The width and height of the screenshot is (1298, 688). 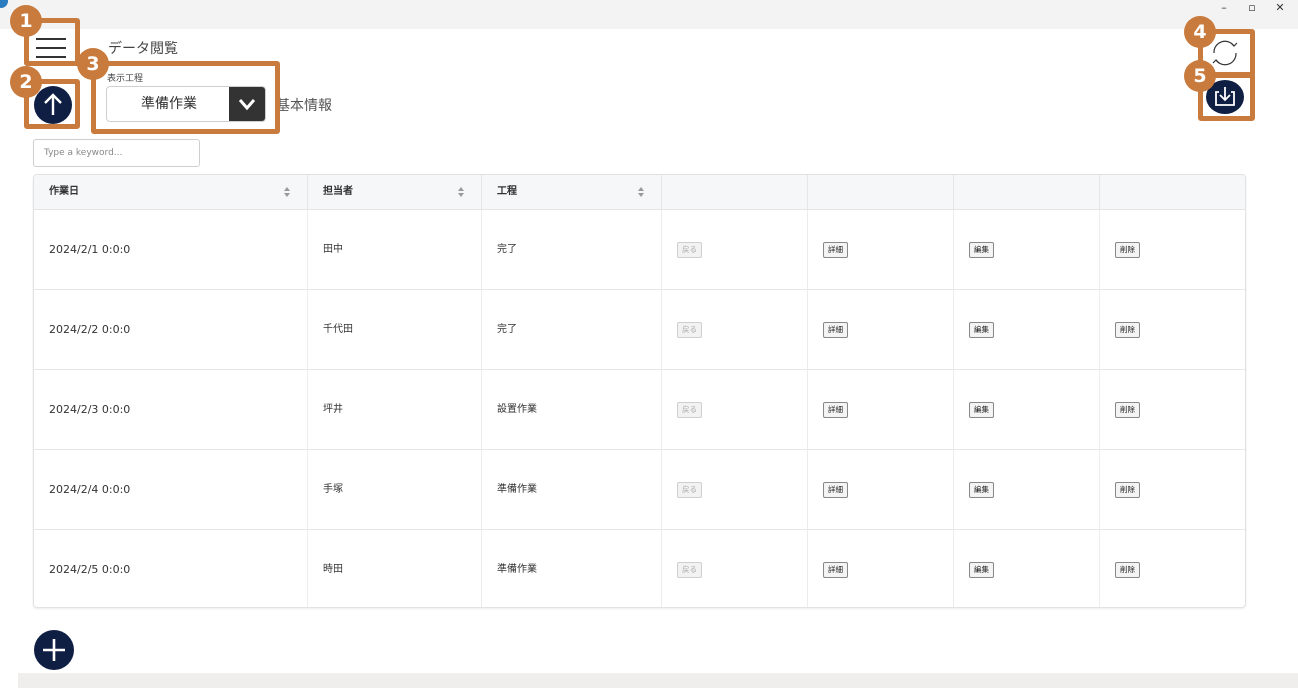 What do you see at coordinates (338, 191) in the screenshot?
I see `column-header-label: 担当者` at bounding box center [338, 191].